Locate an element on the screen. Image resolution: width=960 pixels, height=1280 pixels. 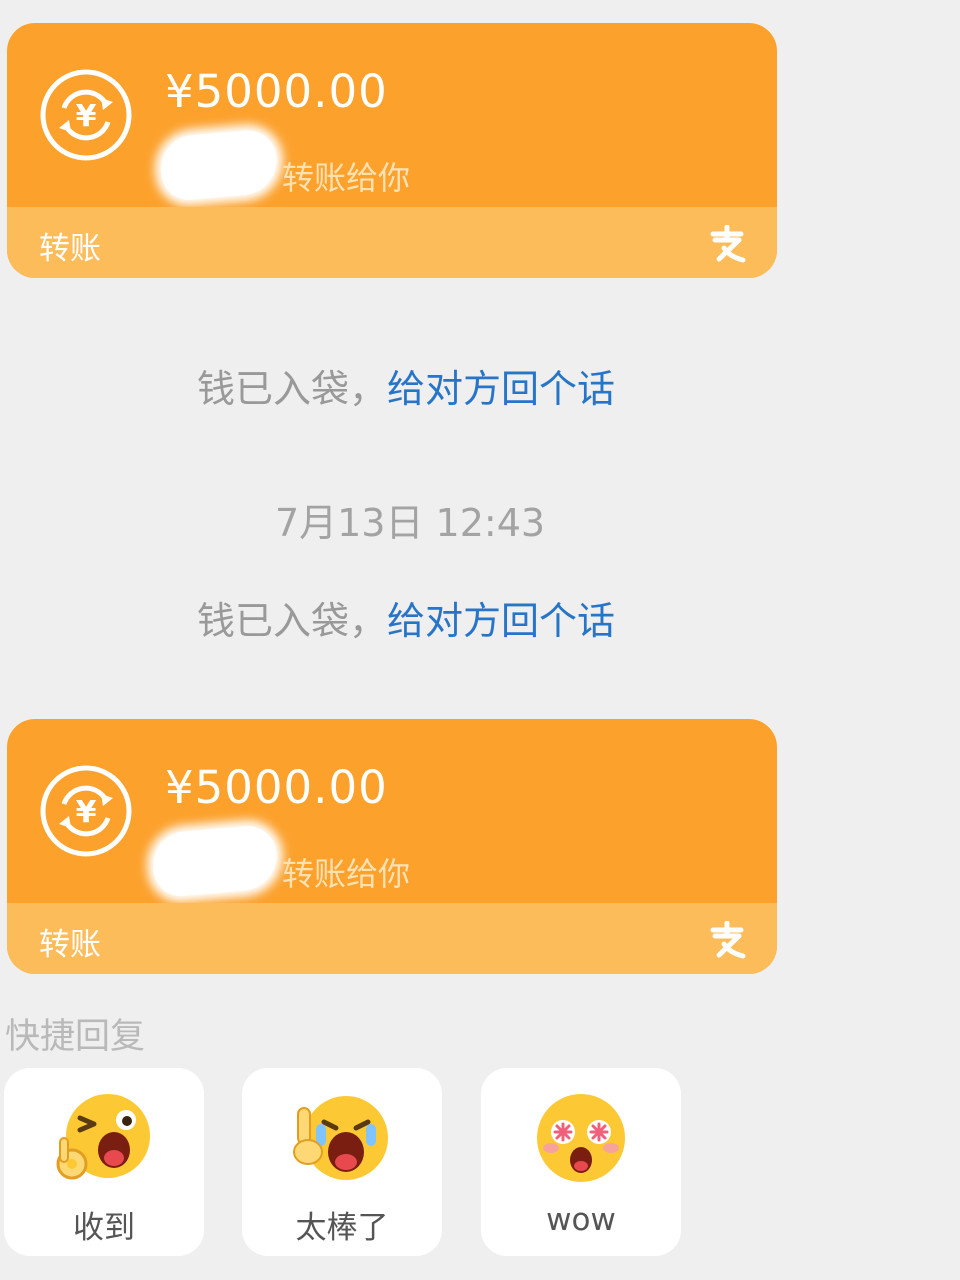
quick-reply-label: 太棒了 is located at coordinates (342, 1228).